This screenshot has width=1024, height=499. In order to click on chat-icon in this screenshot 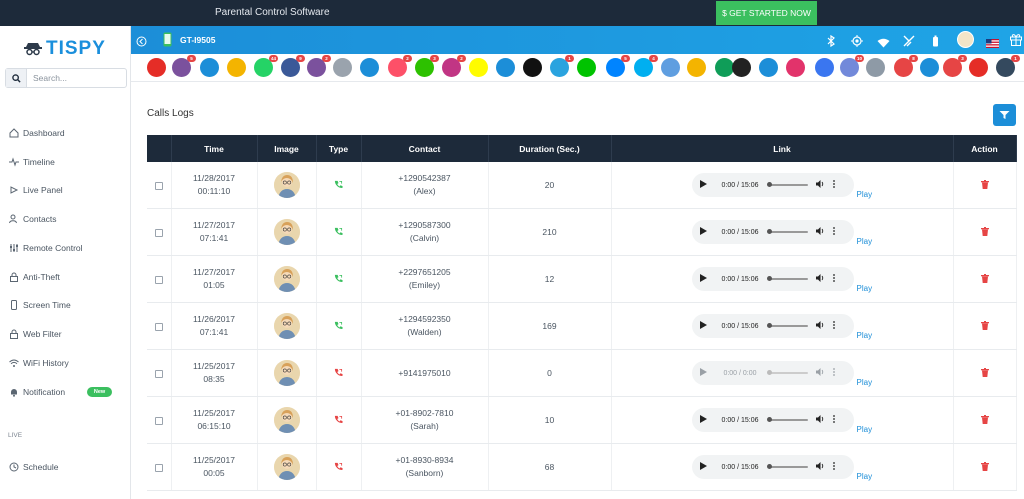, I will do `click(505, 67)`.